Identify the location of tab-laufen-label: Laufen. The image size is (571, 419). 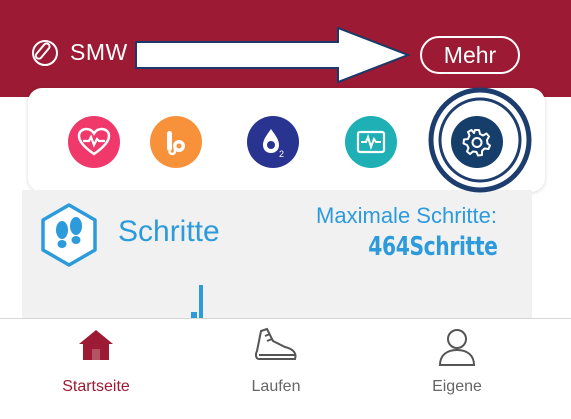
(276, 387).